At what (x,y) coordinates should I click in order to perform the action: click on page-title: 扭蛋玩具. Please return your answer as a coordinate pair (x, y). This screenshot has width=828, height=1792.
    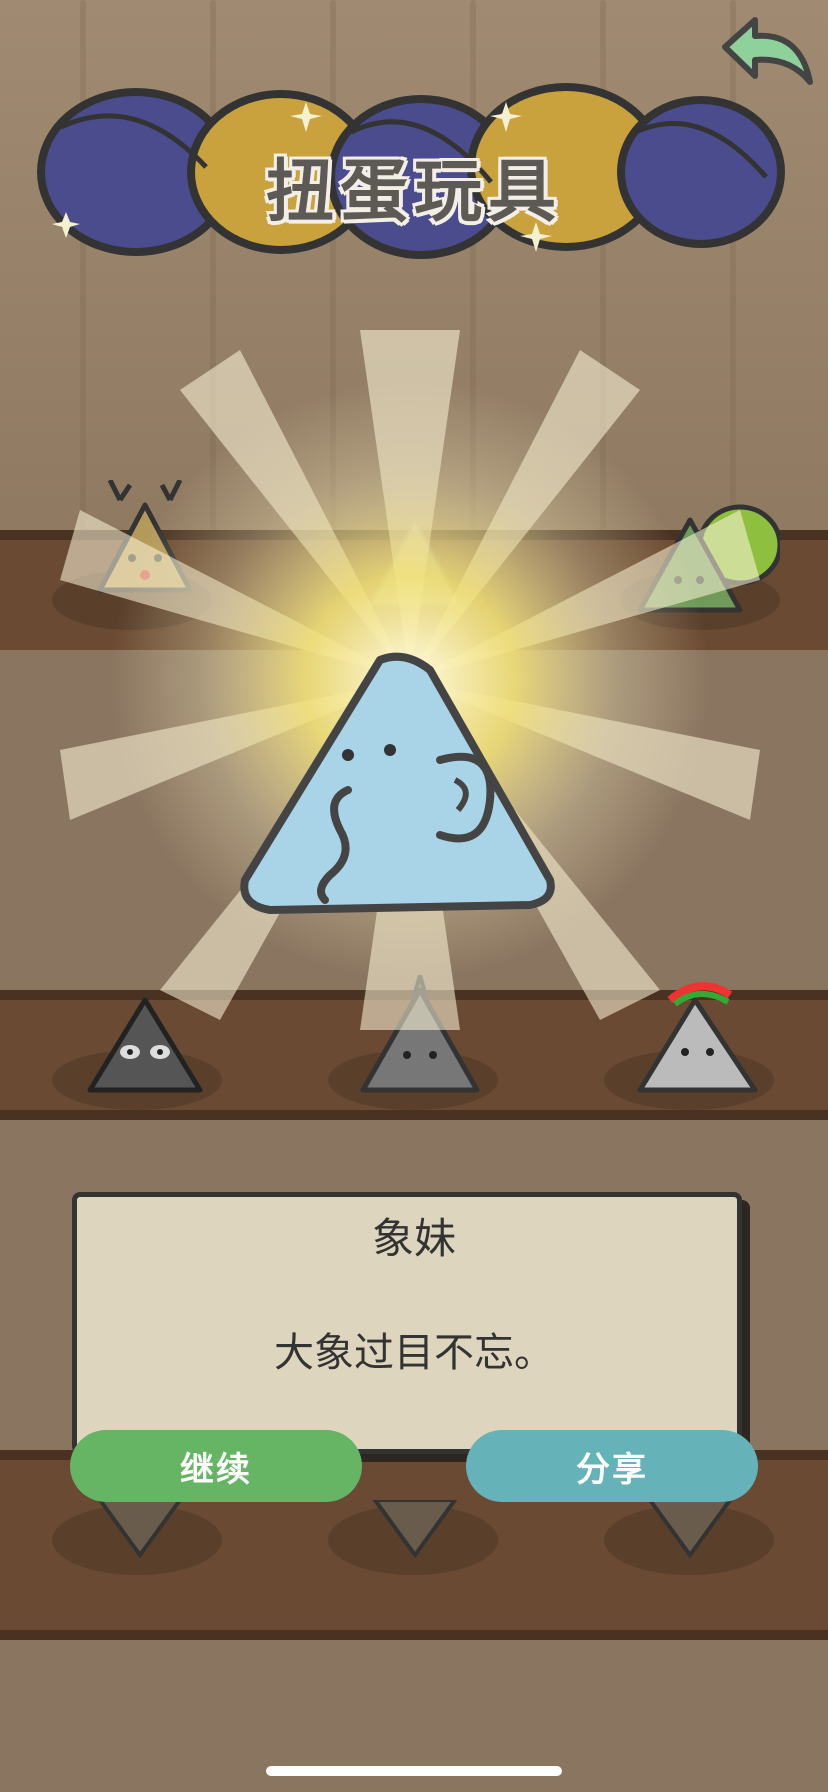
    Looking at the image, I should click on (413, 192).